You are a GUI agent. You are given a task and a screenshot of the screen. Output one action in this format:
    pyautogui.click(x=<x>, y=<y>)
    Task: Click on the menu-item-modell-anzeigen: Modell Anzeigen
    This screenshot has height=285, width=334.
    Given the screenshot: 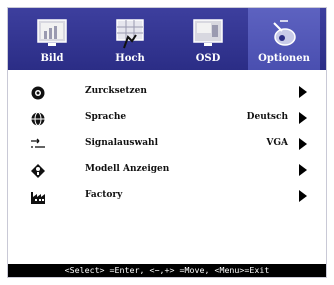 What is the action you would take?
    pyautogui.click(x=167, y=173)
    